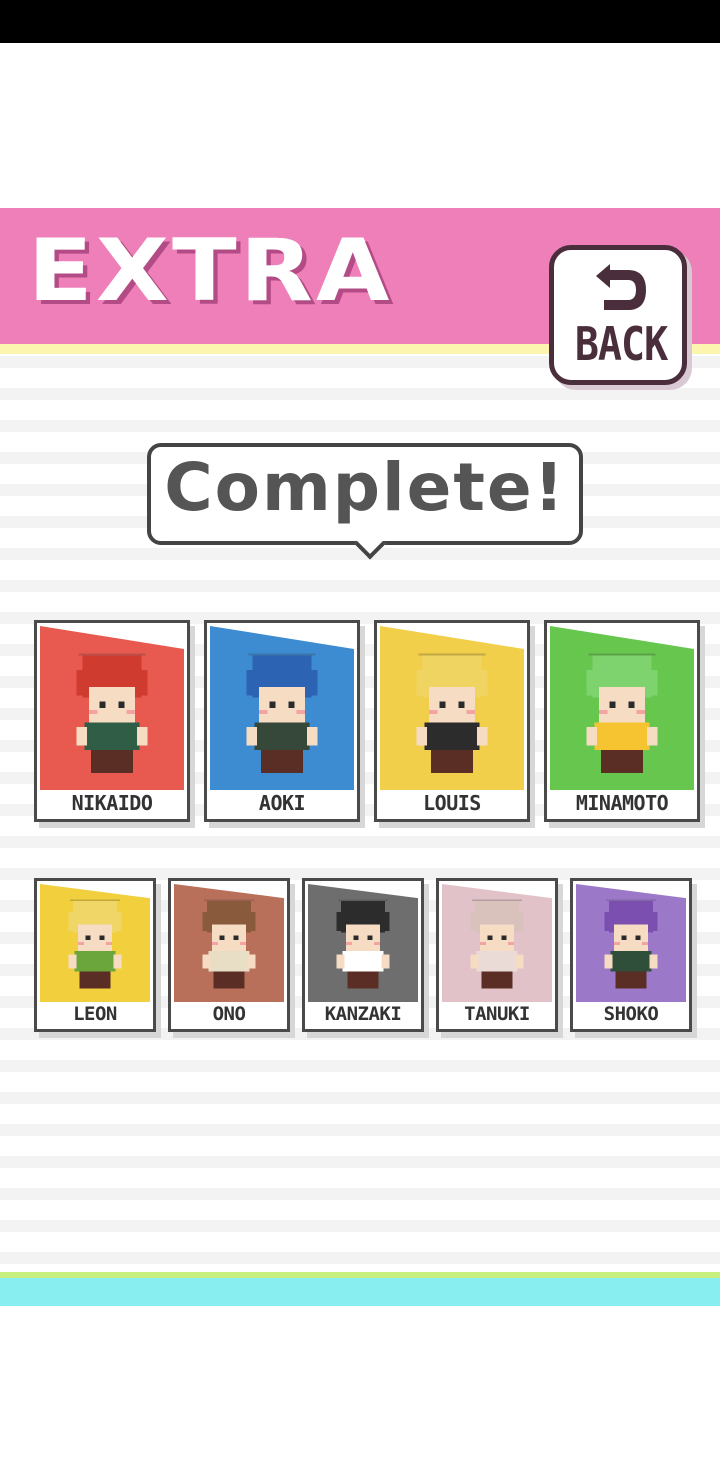 Image resolution: width=720 pixels, height=1469 pixels. I want to click on character-card-minamoto: MINAMOTO, so click(622, 721).